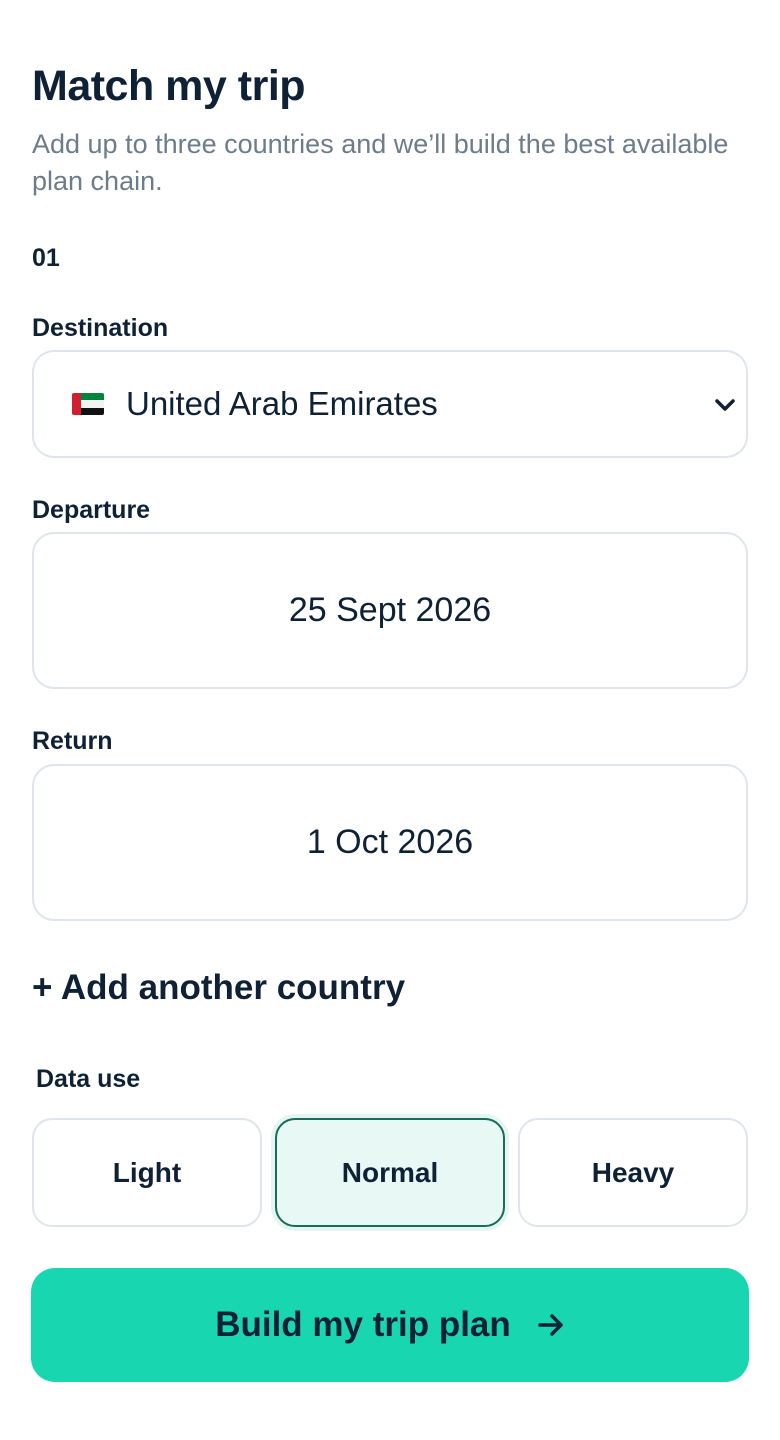  Describe the element at coordinates (100, 328) in the screenshot. I see `destination-label: Destination` at that location.